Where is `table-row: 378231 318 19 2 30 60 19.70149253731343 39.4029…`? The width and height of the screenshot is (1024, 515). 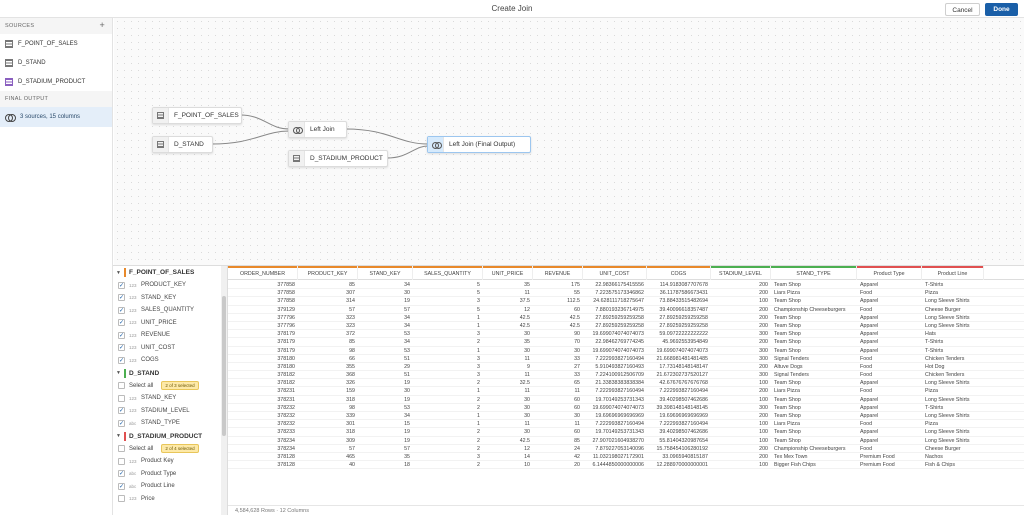
table-row: 378231 318 19 2 30 60 19.70149253731343 39.4029… is located at coordinates (626, 400).